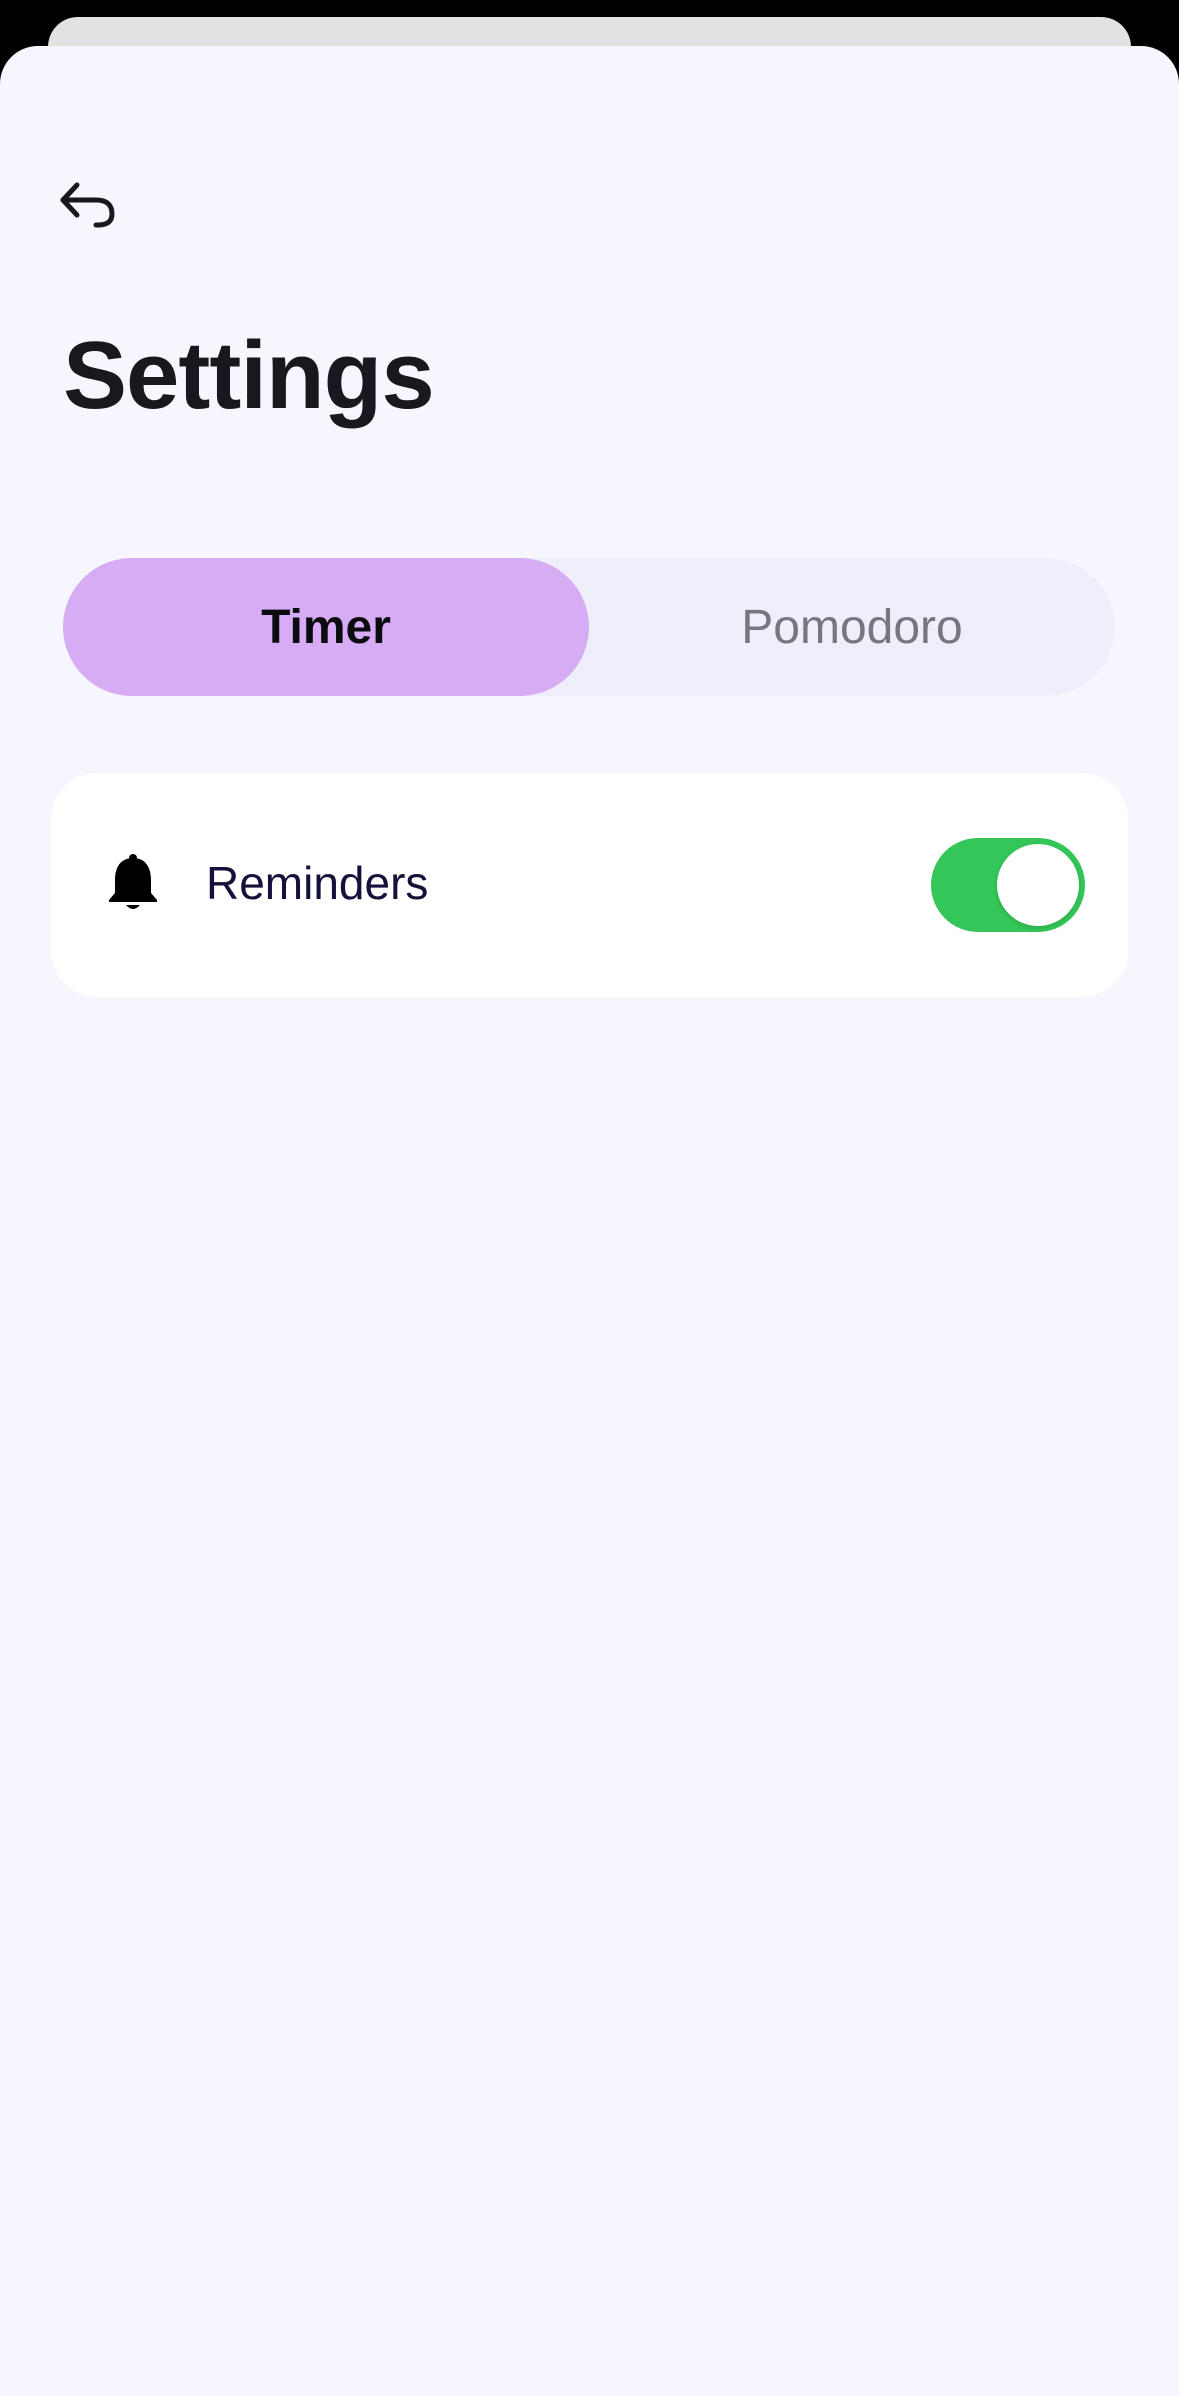 The image size is (1179, 2396). What do you see at coordinates (589, 885) in the screenshot?
I see `reminders-card: Reminders` at bounding box center [589, 885].